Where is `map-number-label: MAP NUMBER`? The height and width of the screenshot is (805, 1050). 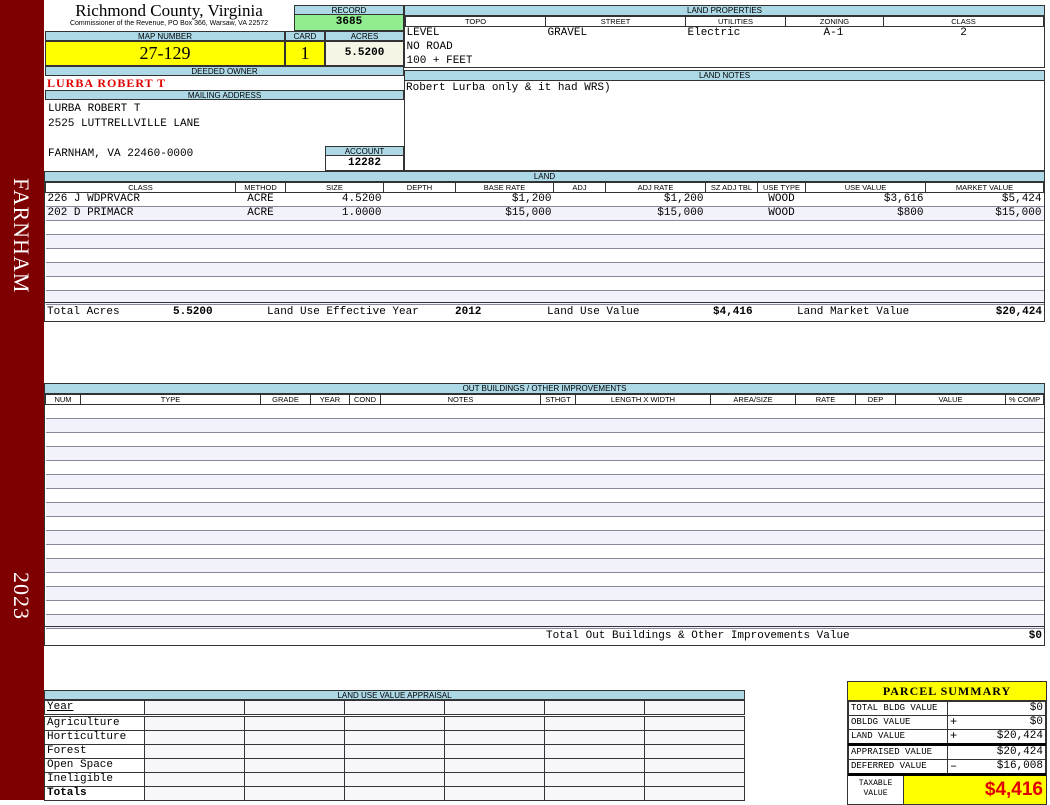 map-number-label: MAP NUMBER is located at coordinates (165, 36).